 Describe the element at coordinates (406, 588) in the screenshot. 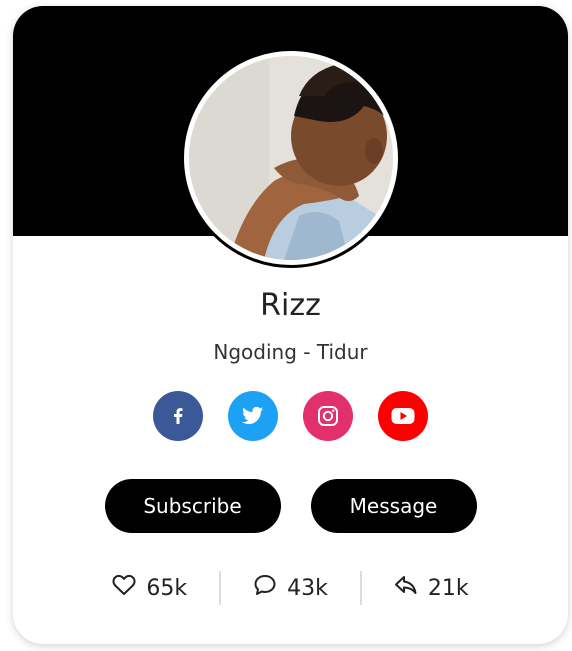

I see `reply-icon` at that location.